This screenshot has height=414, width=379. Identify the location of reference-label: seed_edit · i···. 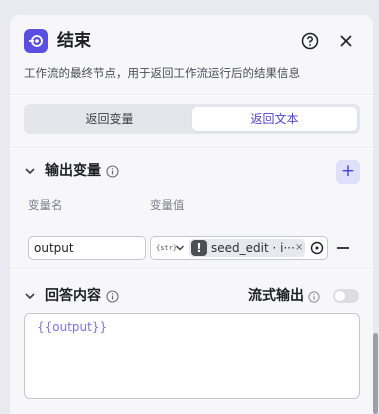
(253, 248).